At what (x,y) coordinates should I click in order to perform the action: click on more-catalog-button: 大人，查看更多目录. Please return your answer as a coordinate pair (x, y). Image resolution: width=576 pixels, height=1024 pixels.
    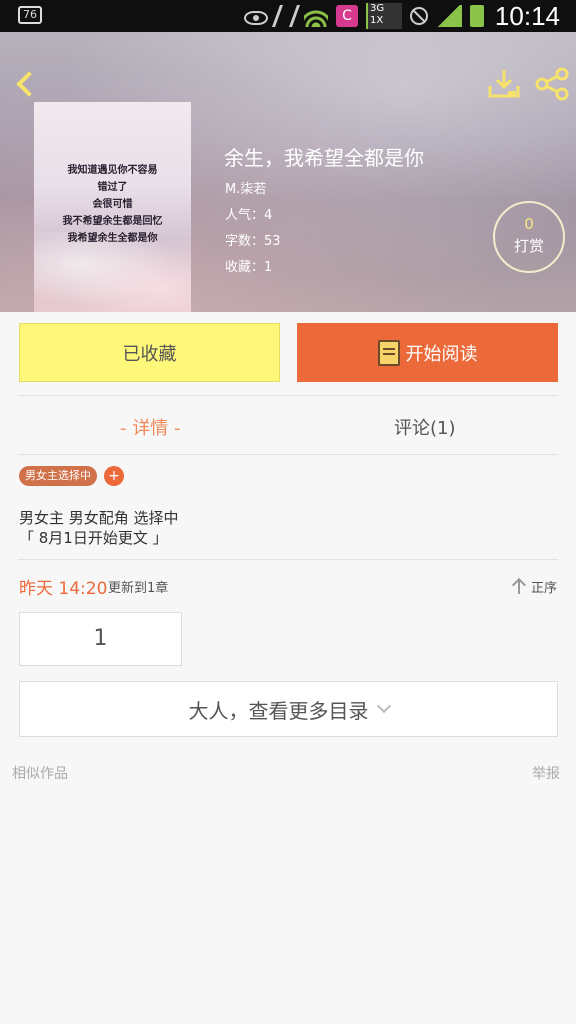
    Looking at the image, I should click on (288, 709).